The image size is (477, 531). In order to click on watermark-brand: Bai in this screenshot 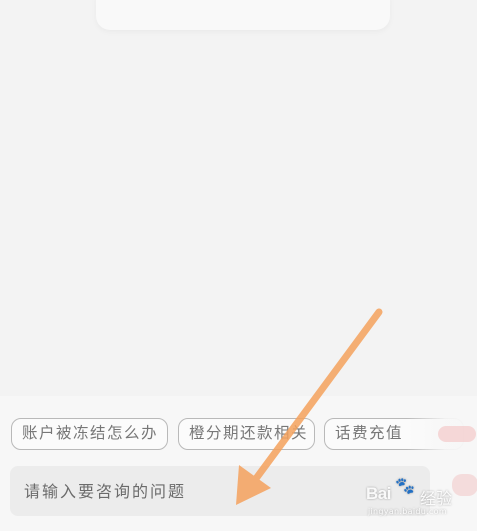, I will do `click(378, 493)`.